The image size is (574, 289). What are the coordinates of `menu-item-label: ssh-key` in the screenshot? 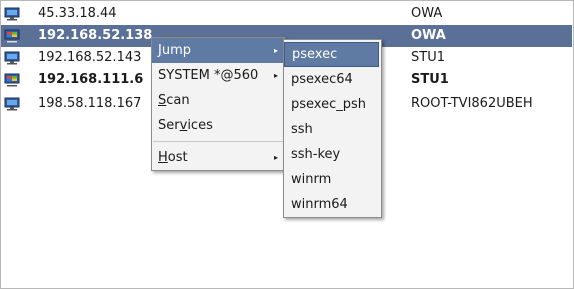 It's located at (316, 154).